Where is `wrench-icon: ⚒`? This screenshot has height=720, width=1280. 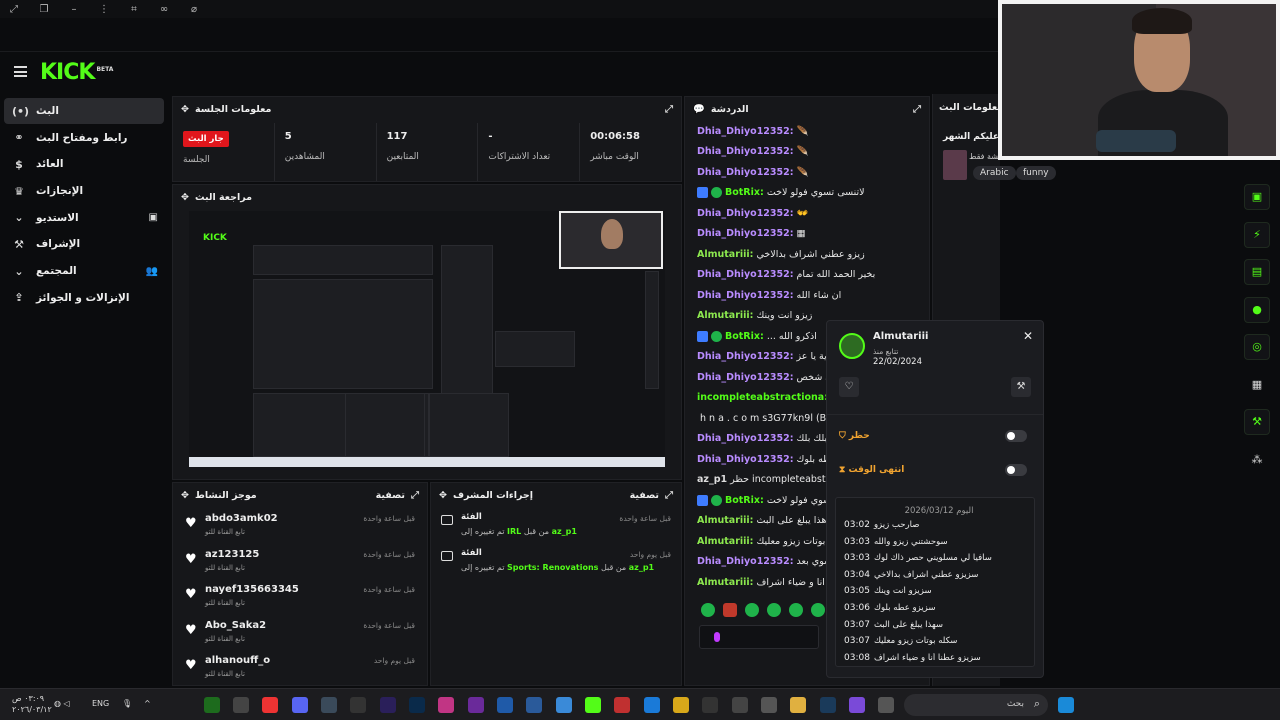
wrench-icon: ⚒ is located at coordinates (1257, 422).